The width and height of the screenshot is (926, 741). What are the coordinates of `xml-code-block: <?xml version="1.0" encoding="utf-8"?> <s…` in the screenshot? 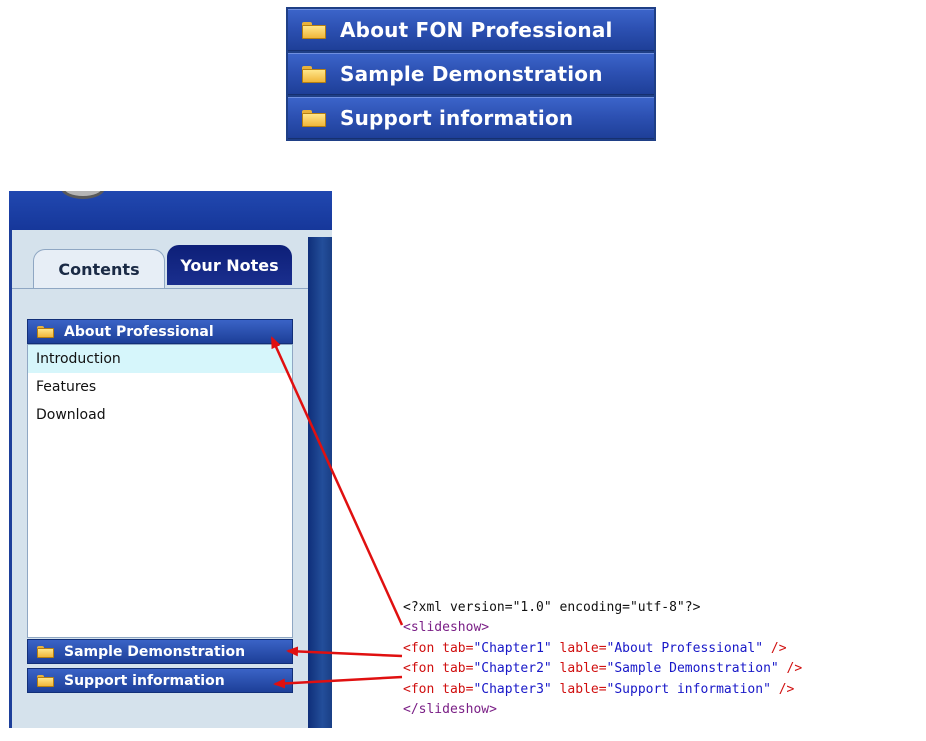 It's located at (664, 659).